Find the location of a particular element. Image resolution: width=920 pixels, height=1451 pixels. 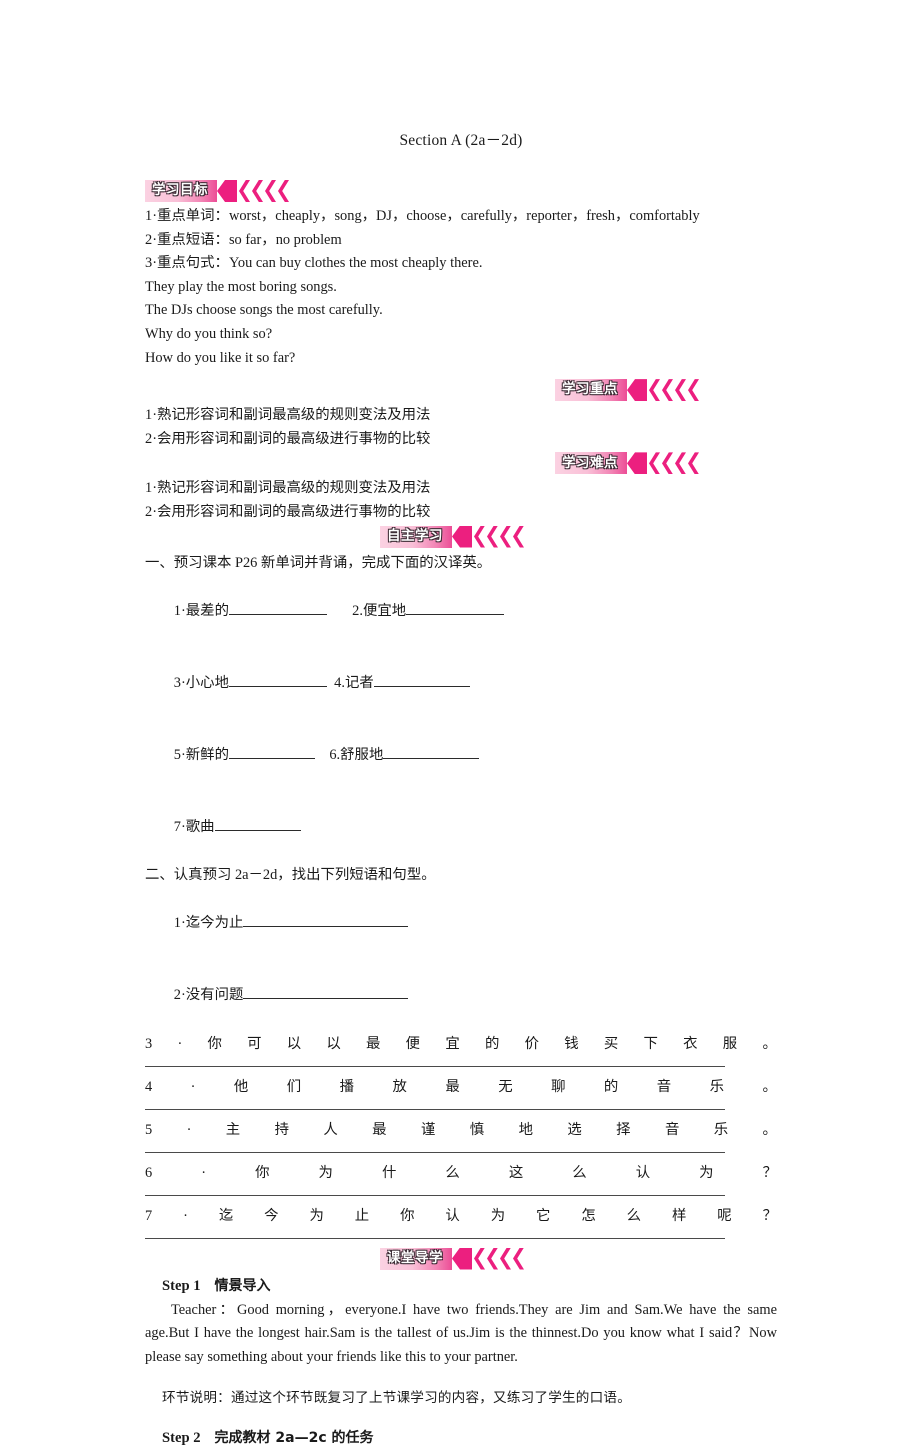

task-one-heading: 一、预习课本 P26 新单词并背诵，完成下面的汉译英。 is located at coordinates (318, 562).